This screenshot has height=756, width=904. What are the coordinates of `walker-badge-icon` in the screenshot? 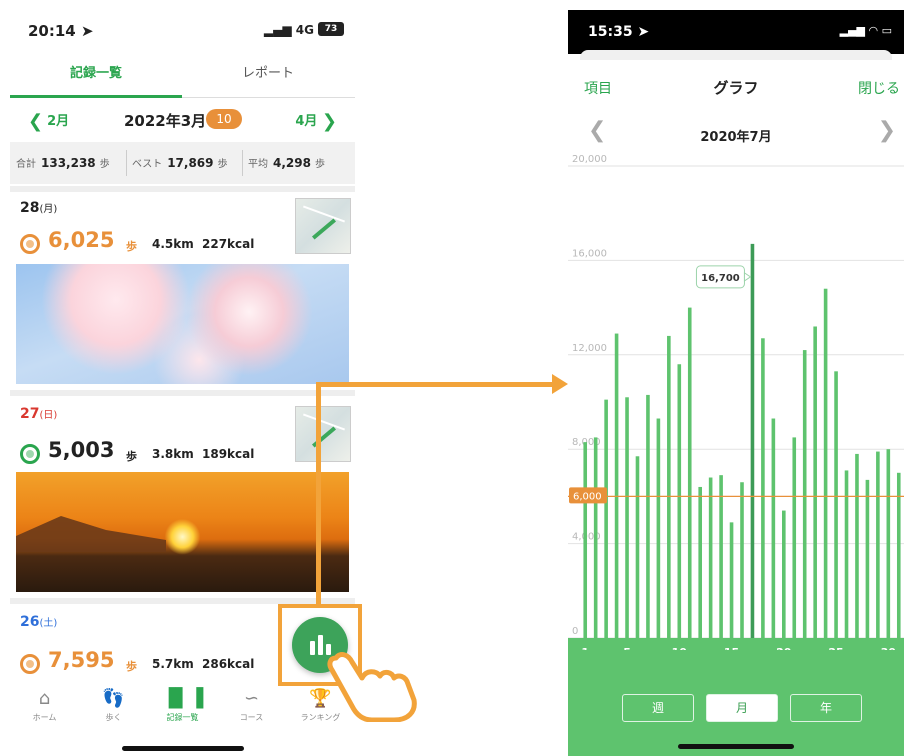 It's located at (30, 664).